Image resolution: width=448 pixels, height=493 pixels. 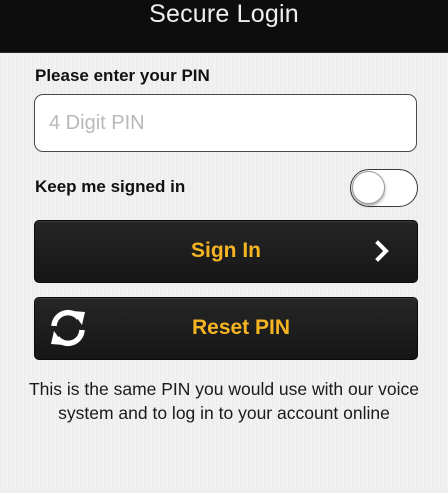 I want to click on title-bar: Secure Login, so click(x=224, y=26).